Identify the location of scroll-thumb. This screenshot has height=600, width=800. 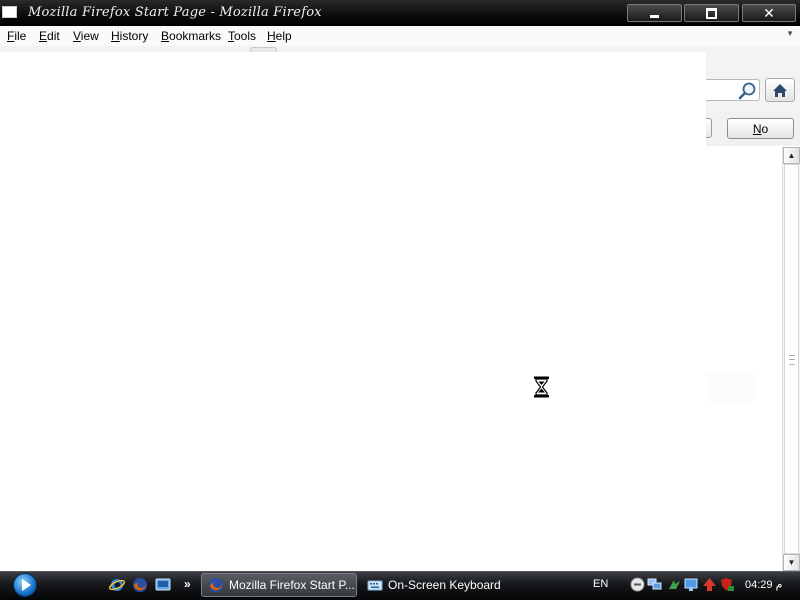
(791, 359).